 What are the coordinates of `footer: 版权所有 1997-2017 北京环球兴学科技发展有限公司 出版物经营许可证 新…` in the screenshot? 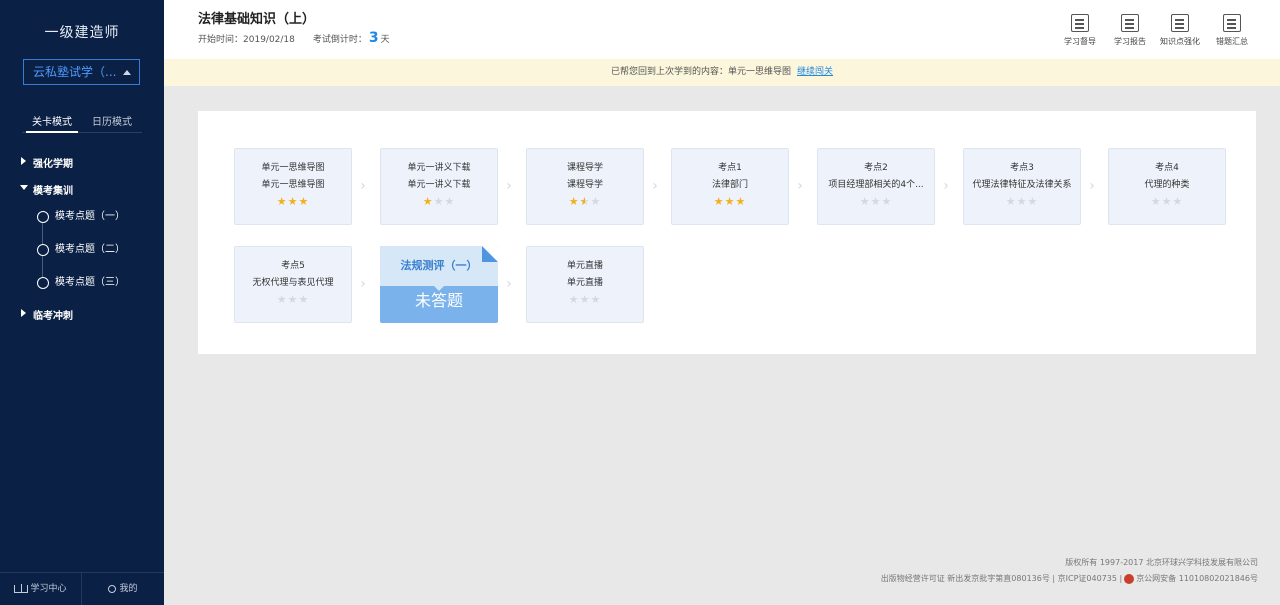 It's located at (1069, 571).